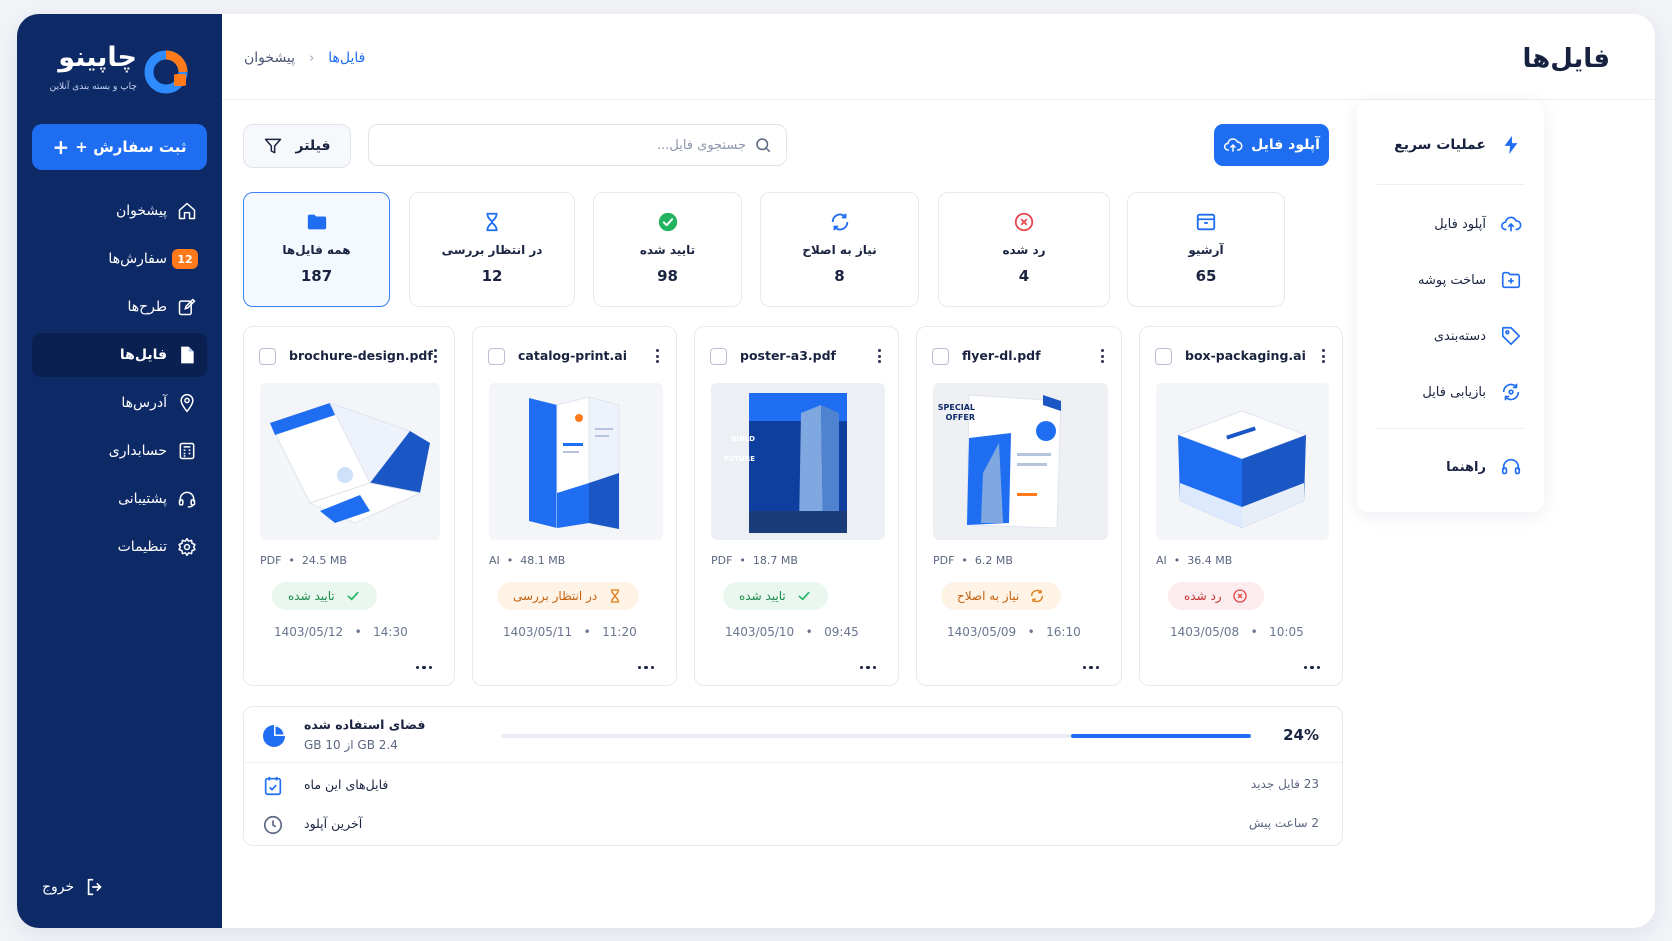 The width and height of the screenshot is (1672, 941). Describe the element at coordinates (960, 417) in the screenshot. I see `svg-text: OFFER` at that location.